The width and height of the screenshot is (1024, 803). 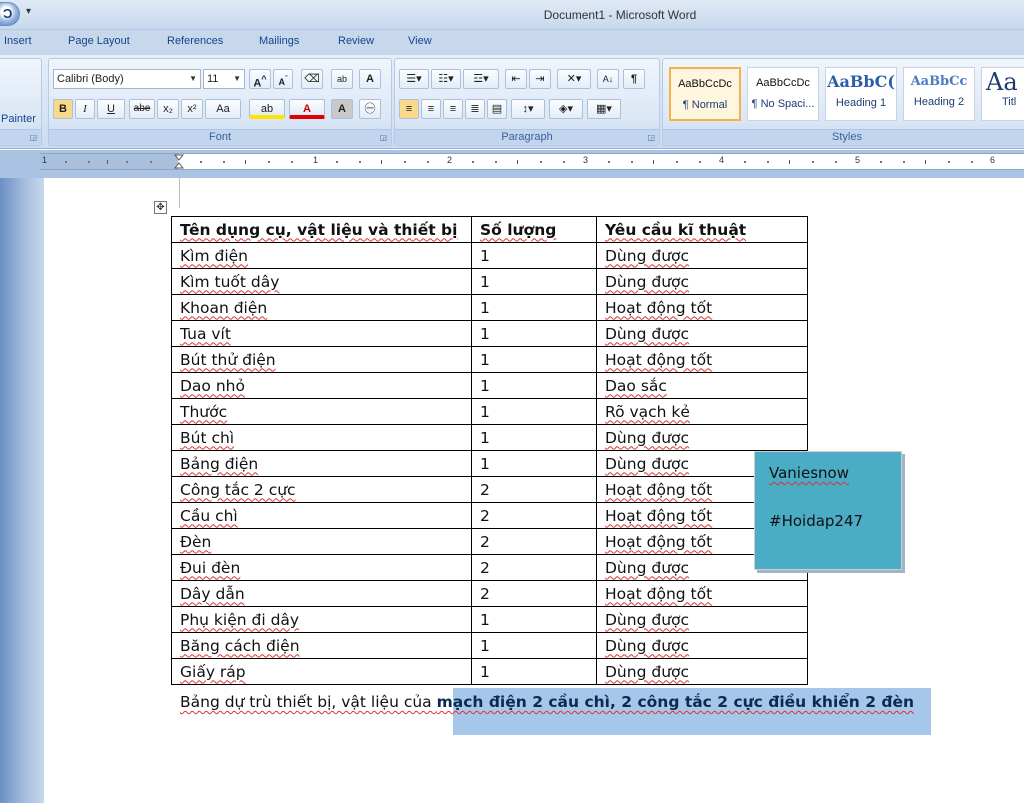 What do you see at coordinates (267, 109) in the screenshot?
I see `highlight-color-icon: ab` at bounding box center [267, 109].